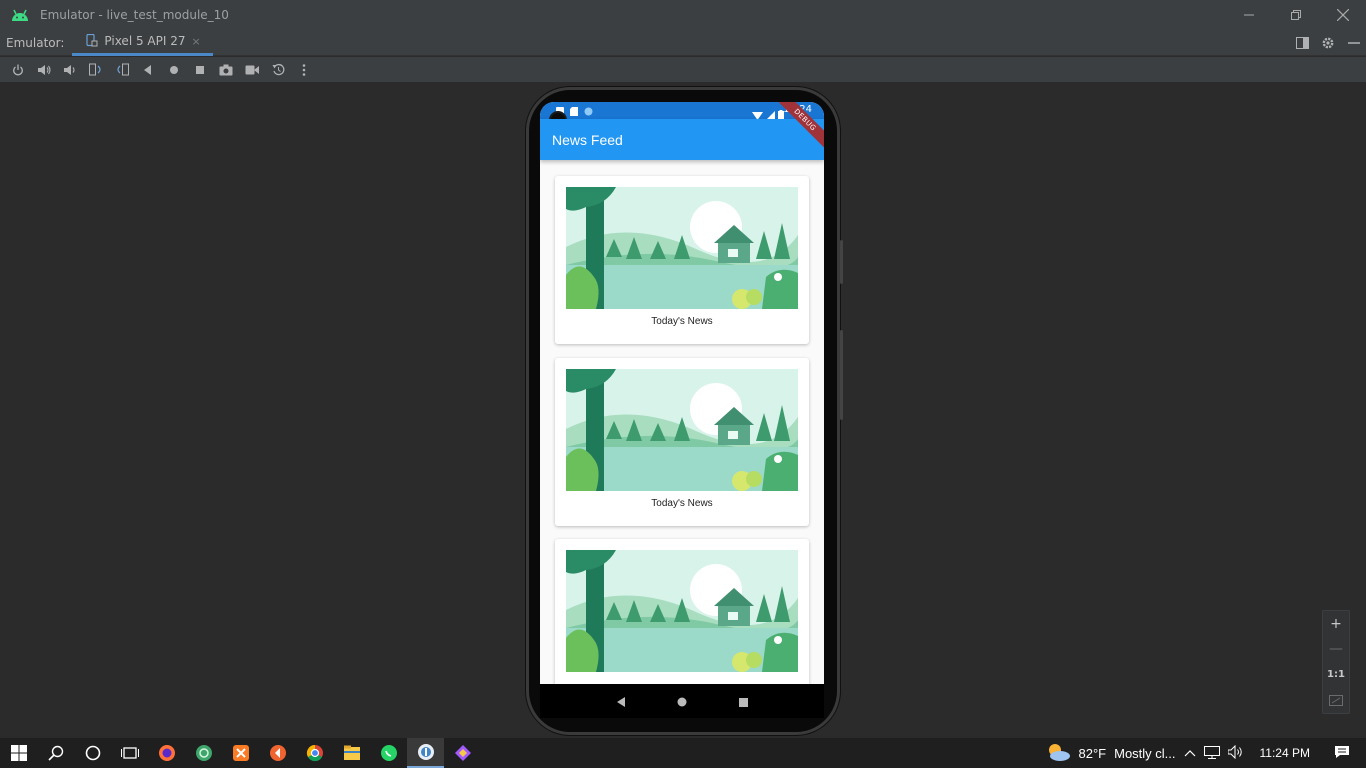 The image size is (1366, 768). Describe the element at coordinates (55, 753) in the screenshot. I see `search-icon` at that location.